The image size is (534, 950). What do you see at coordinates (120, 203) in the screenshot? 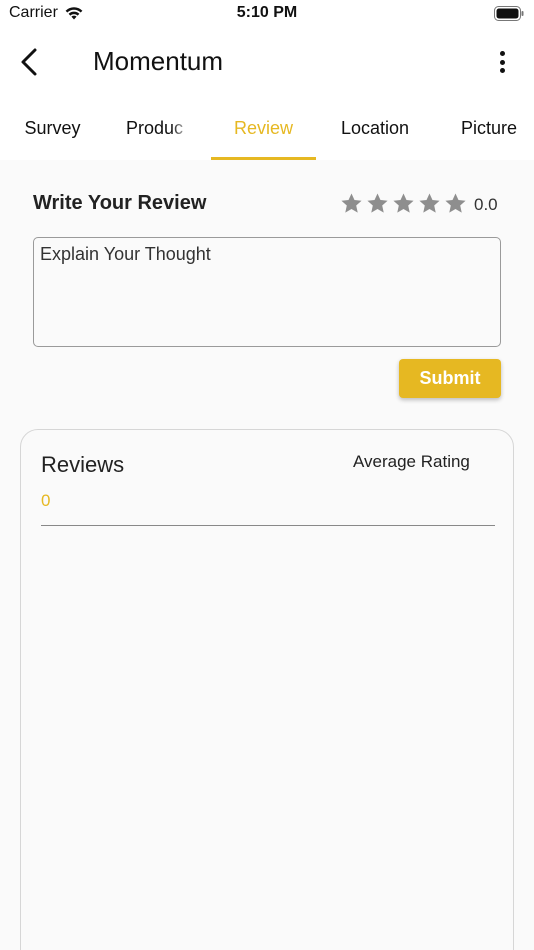
I see `write-review-title: Write Your Review` at bounding box center [120, 203].